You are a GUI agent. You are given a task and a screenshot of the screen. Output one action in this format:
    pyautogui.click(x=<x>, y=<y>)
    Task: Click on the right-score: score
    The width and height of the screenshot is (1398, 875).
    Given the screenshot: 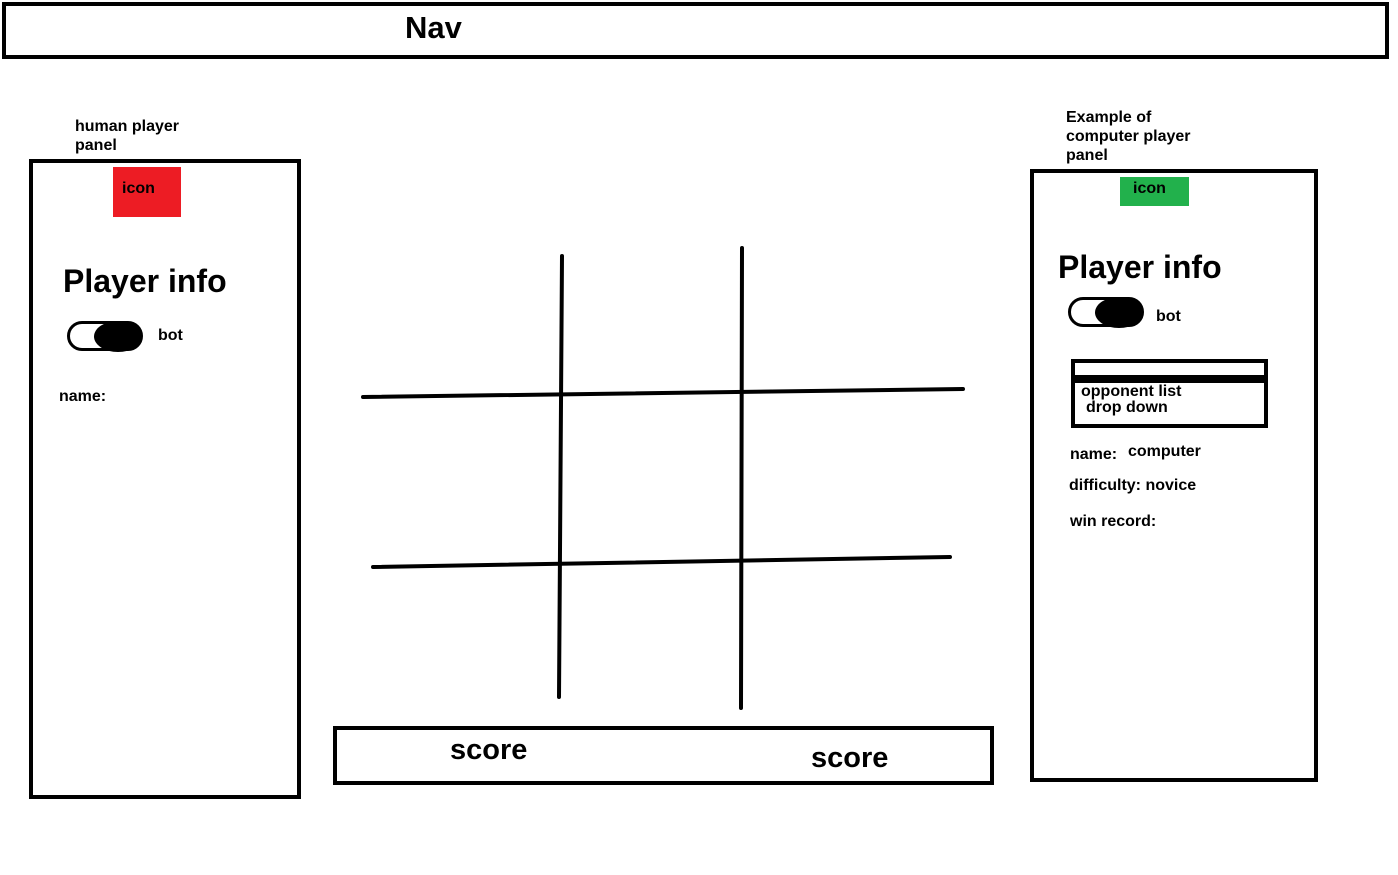 What is the action you would take?
    pyautogui.click(x=850, y=758)
    